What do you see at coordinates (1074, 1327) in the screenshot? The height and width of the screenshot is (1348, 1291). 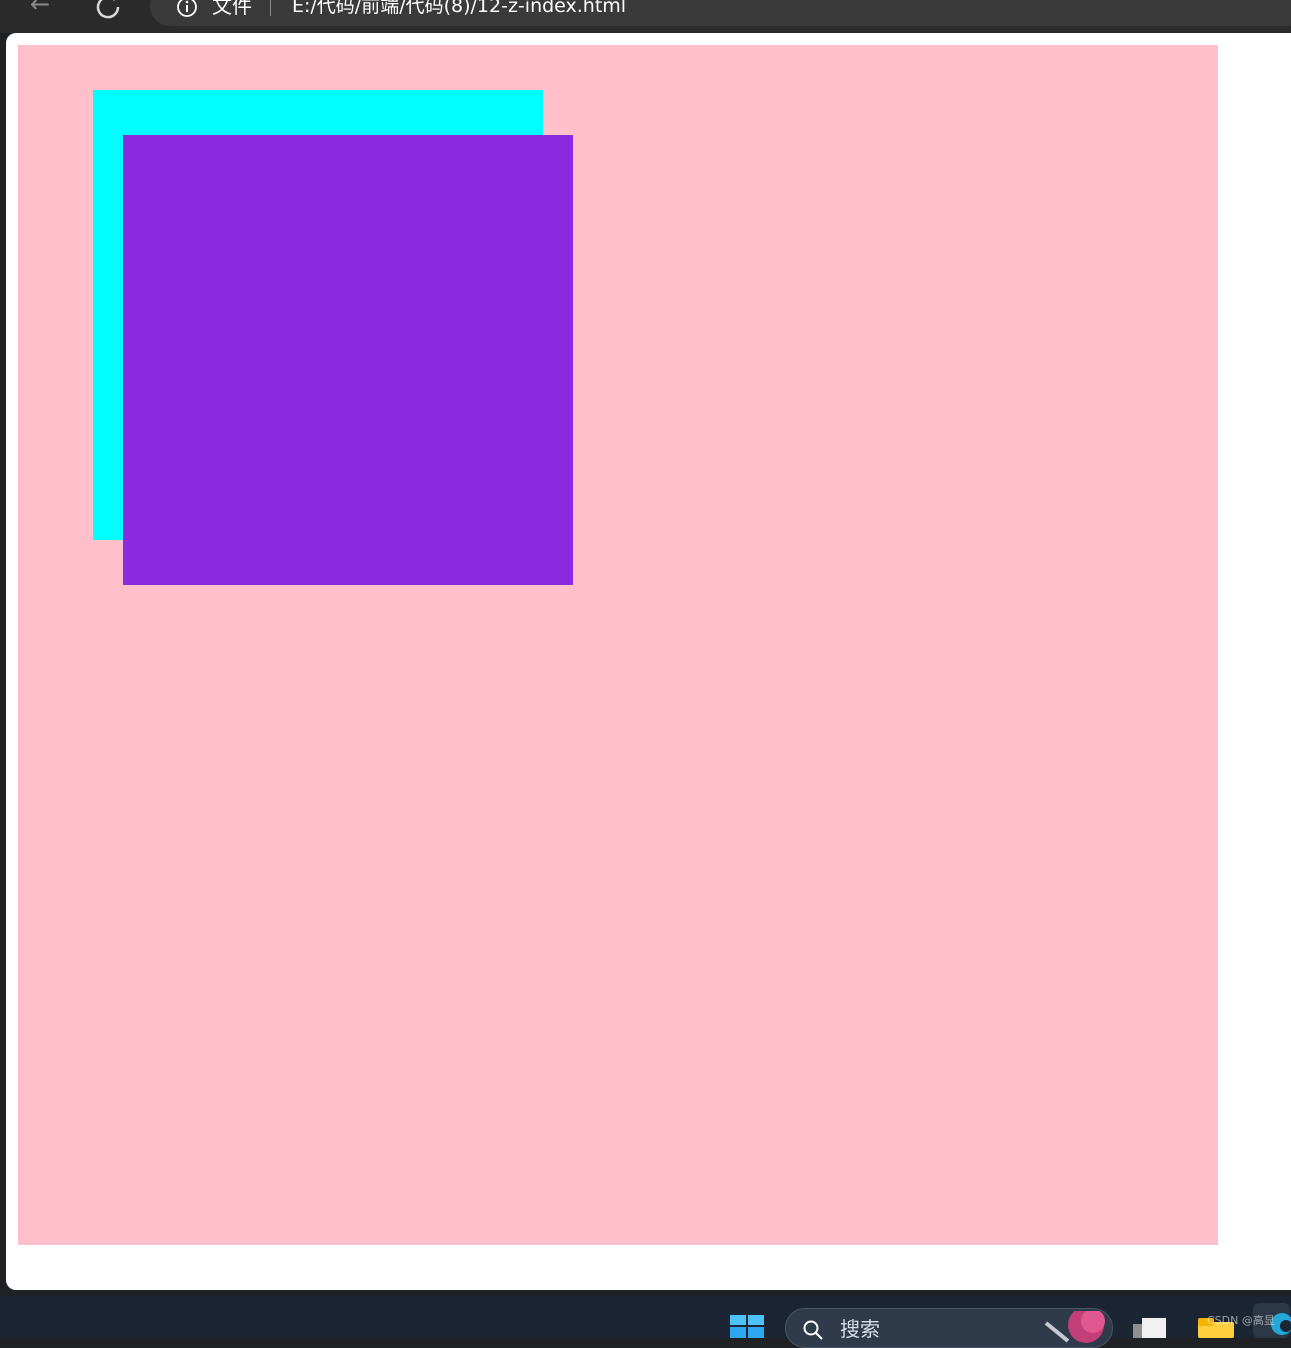 I see `search-art-icon` at bounding box center [1074, 1327].